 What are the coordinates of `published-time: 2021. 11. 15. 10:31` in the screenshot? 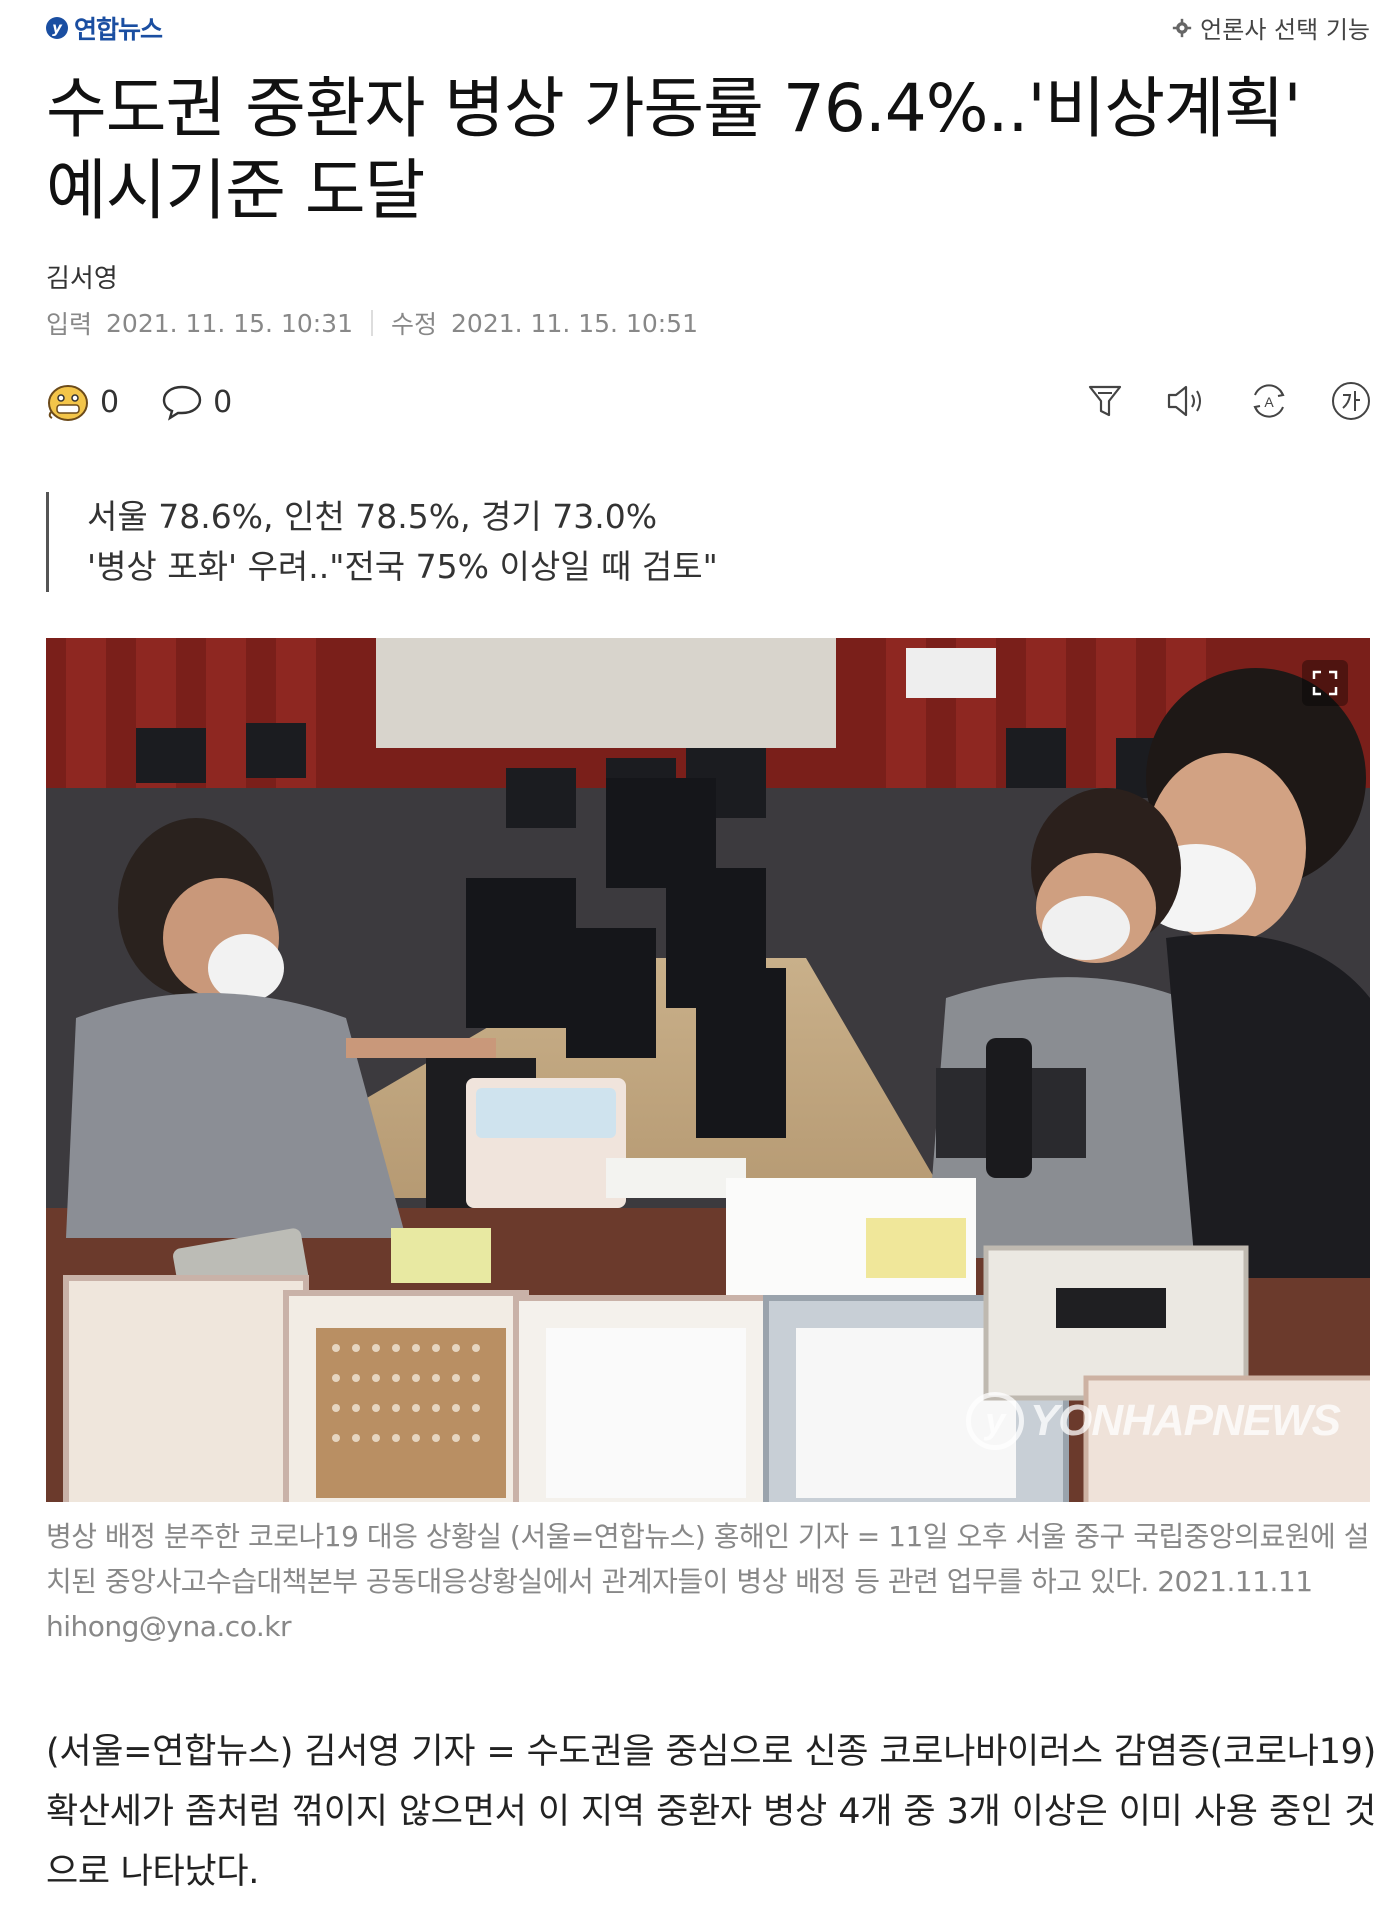 It's located at (229, 323).